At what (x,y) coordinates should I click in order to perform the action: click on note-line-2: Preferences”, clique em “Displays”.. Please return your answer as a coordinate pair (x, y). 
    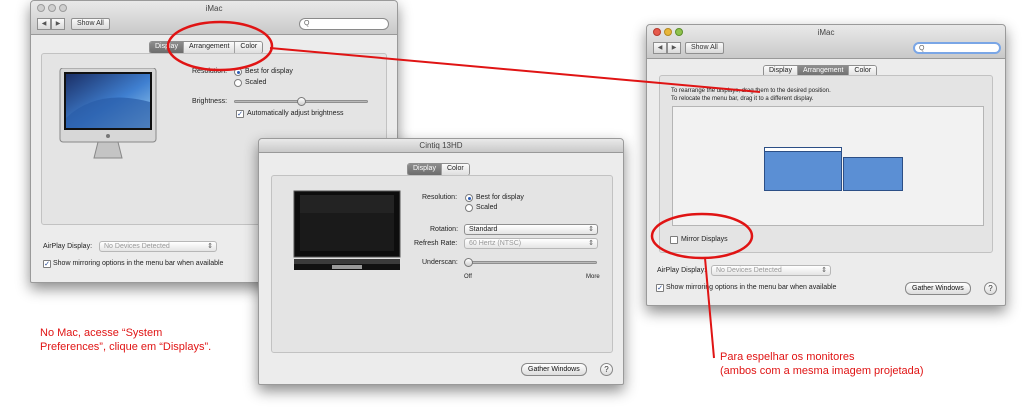
    Looking at the image, I should click on (126, 347).